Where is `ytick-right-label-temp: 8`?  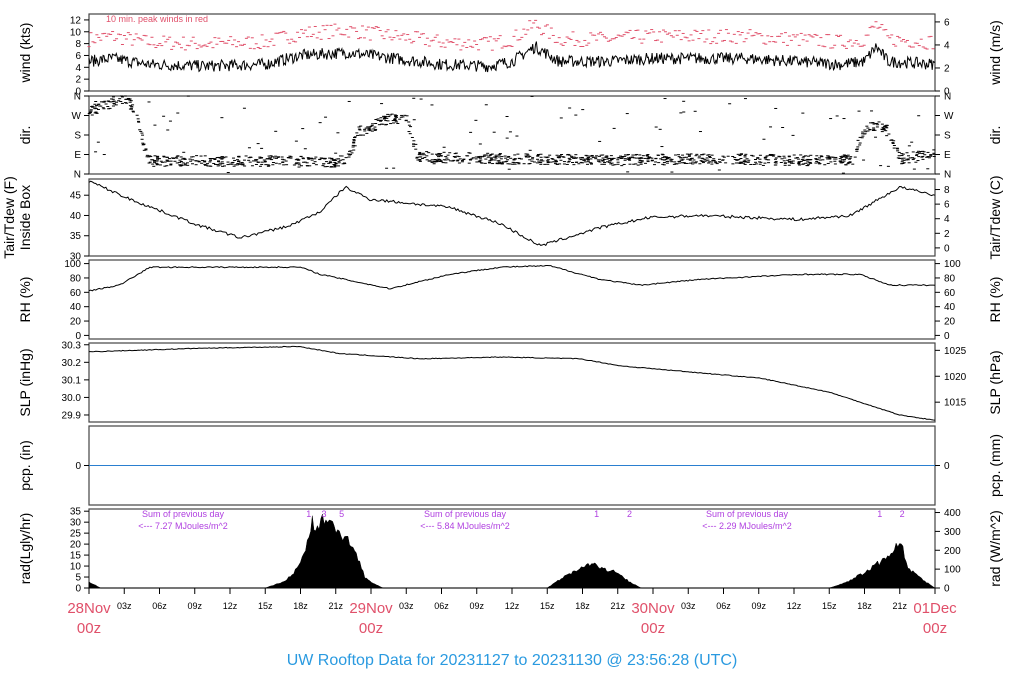 ytick-right-label-temp: 8 is located at coordinates (947, 190).